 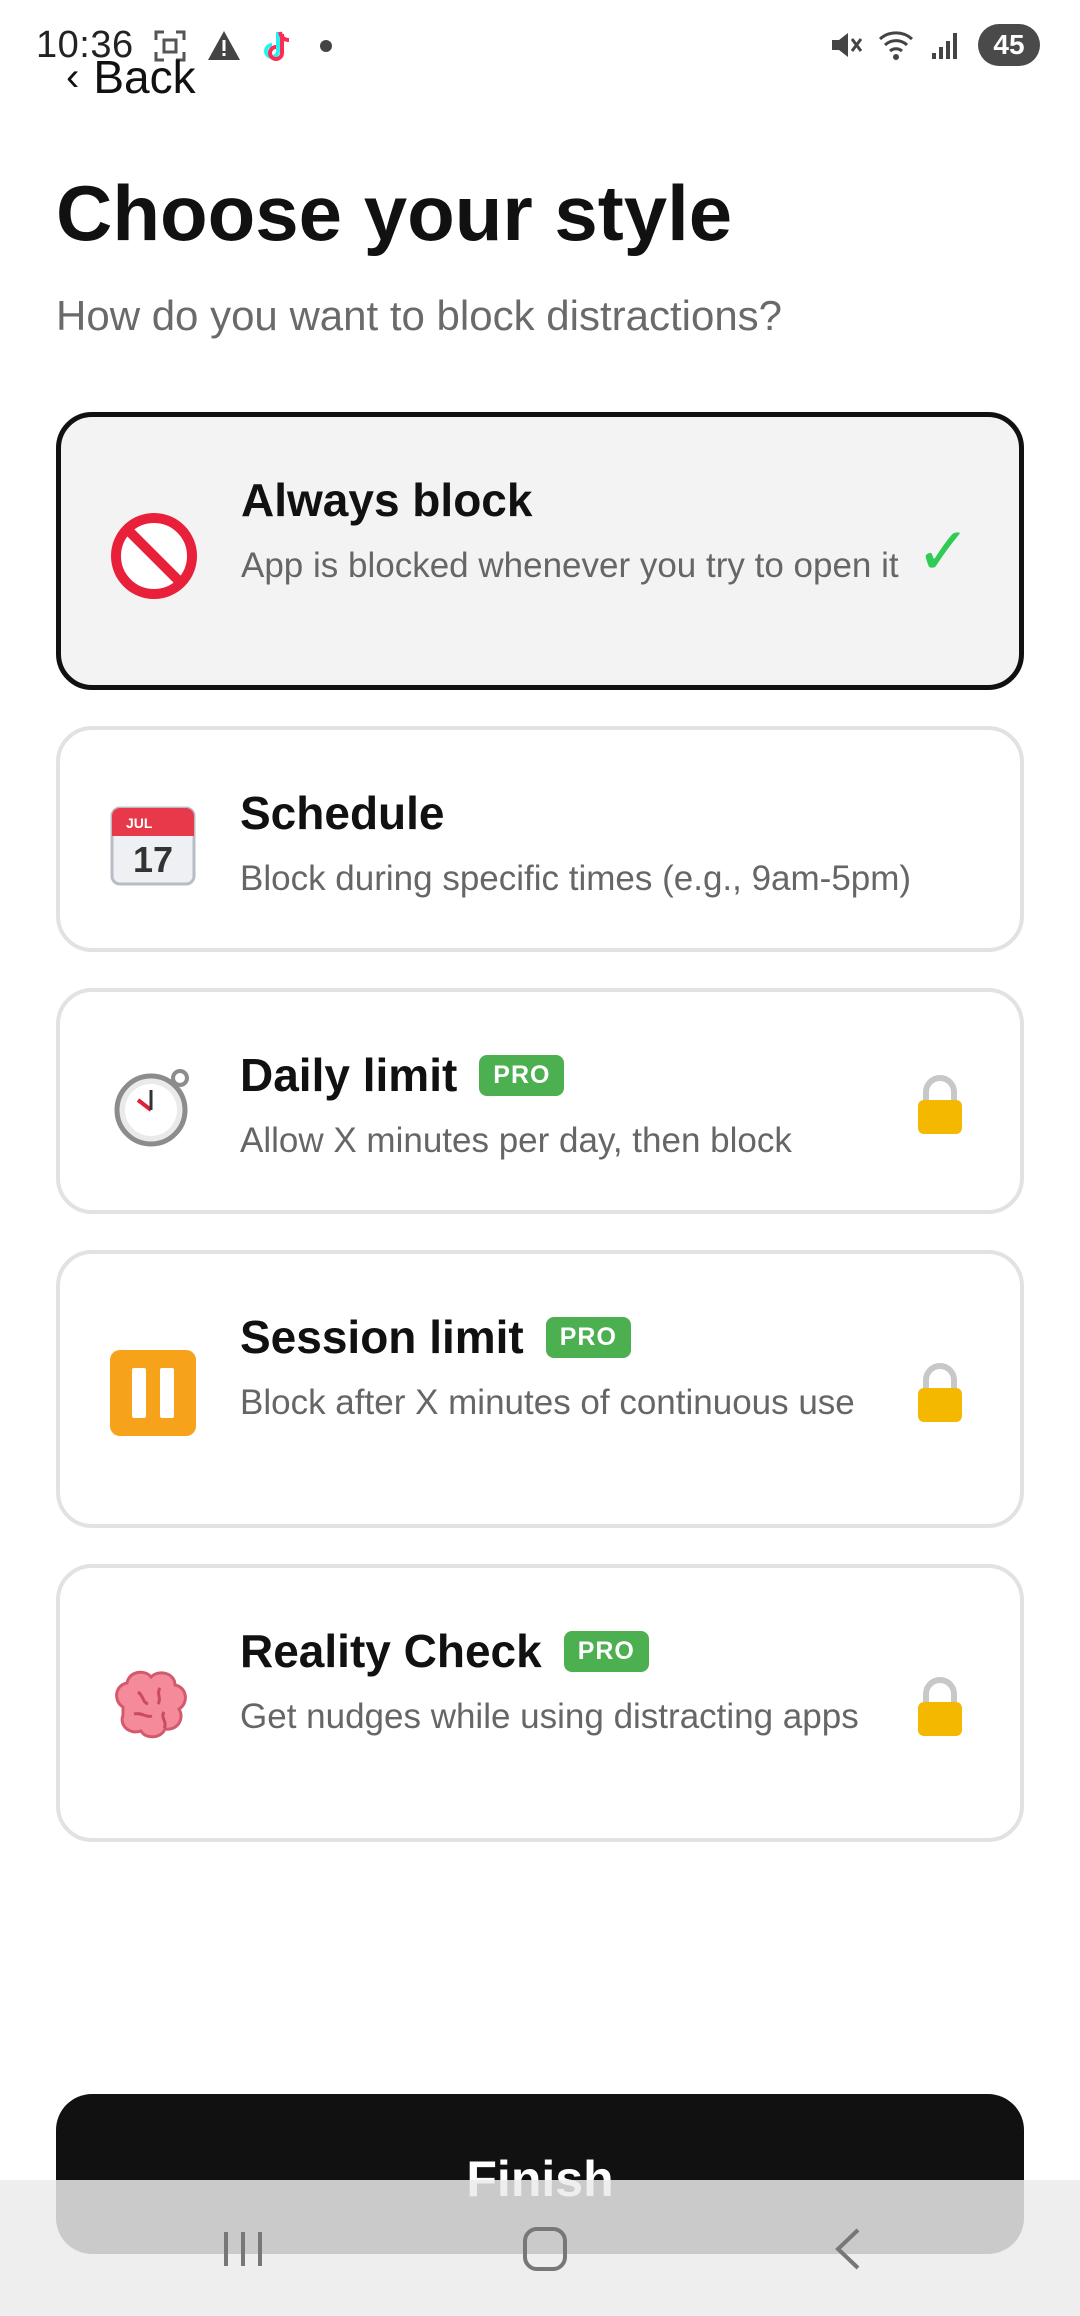 I want to click on option-title: Always block, so click(x=570, y=500).